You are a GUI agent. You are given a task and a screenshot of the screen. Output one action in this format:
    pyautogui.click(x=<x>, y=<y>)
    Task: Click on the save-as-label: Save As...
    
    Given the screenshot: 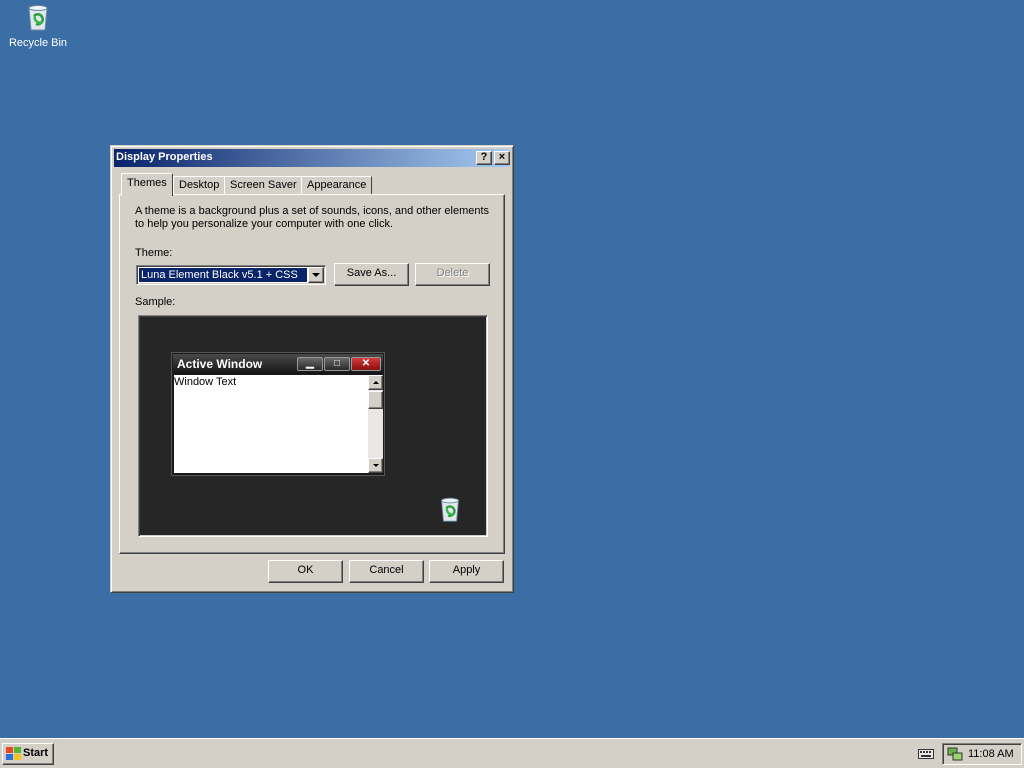 What is the action you would take?
    pyautogui.click(x=371, y=273)
    